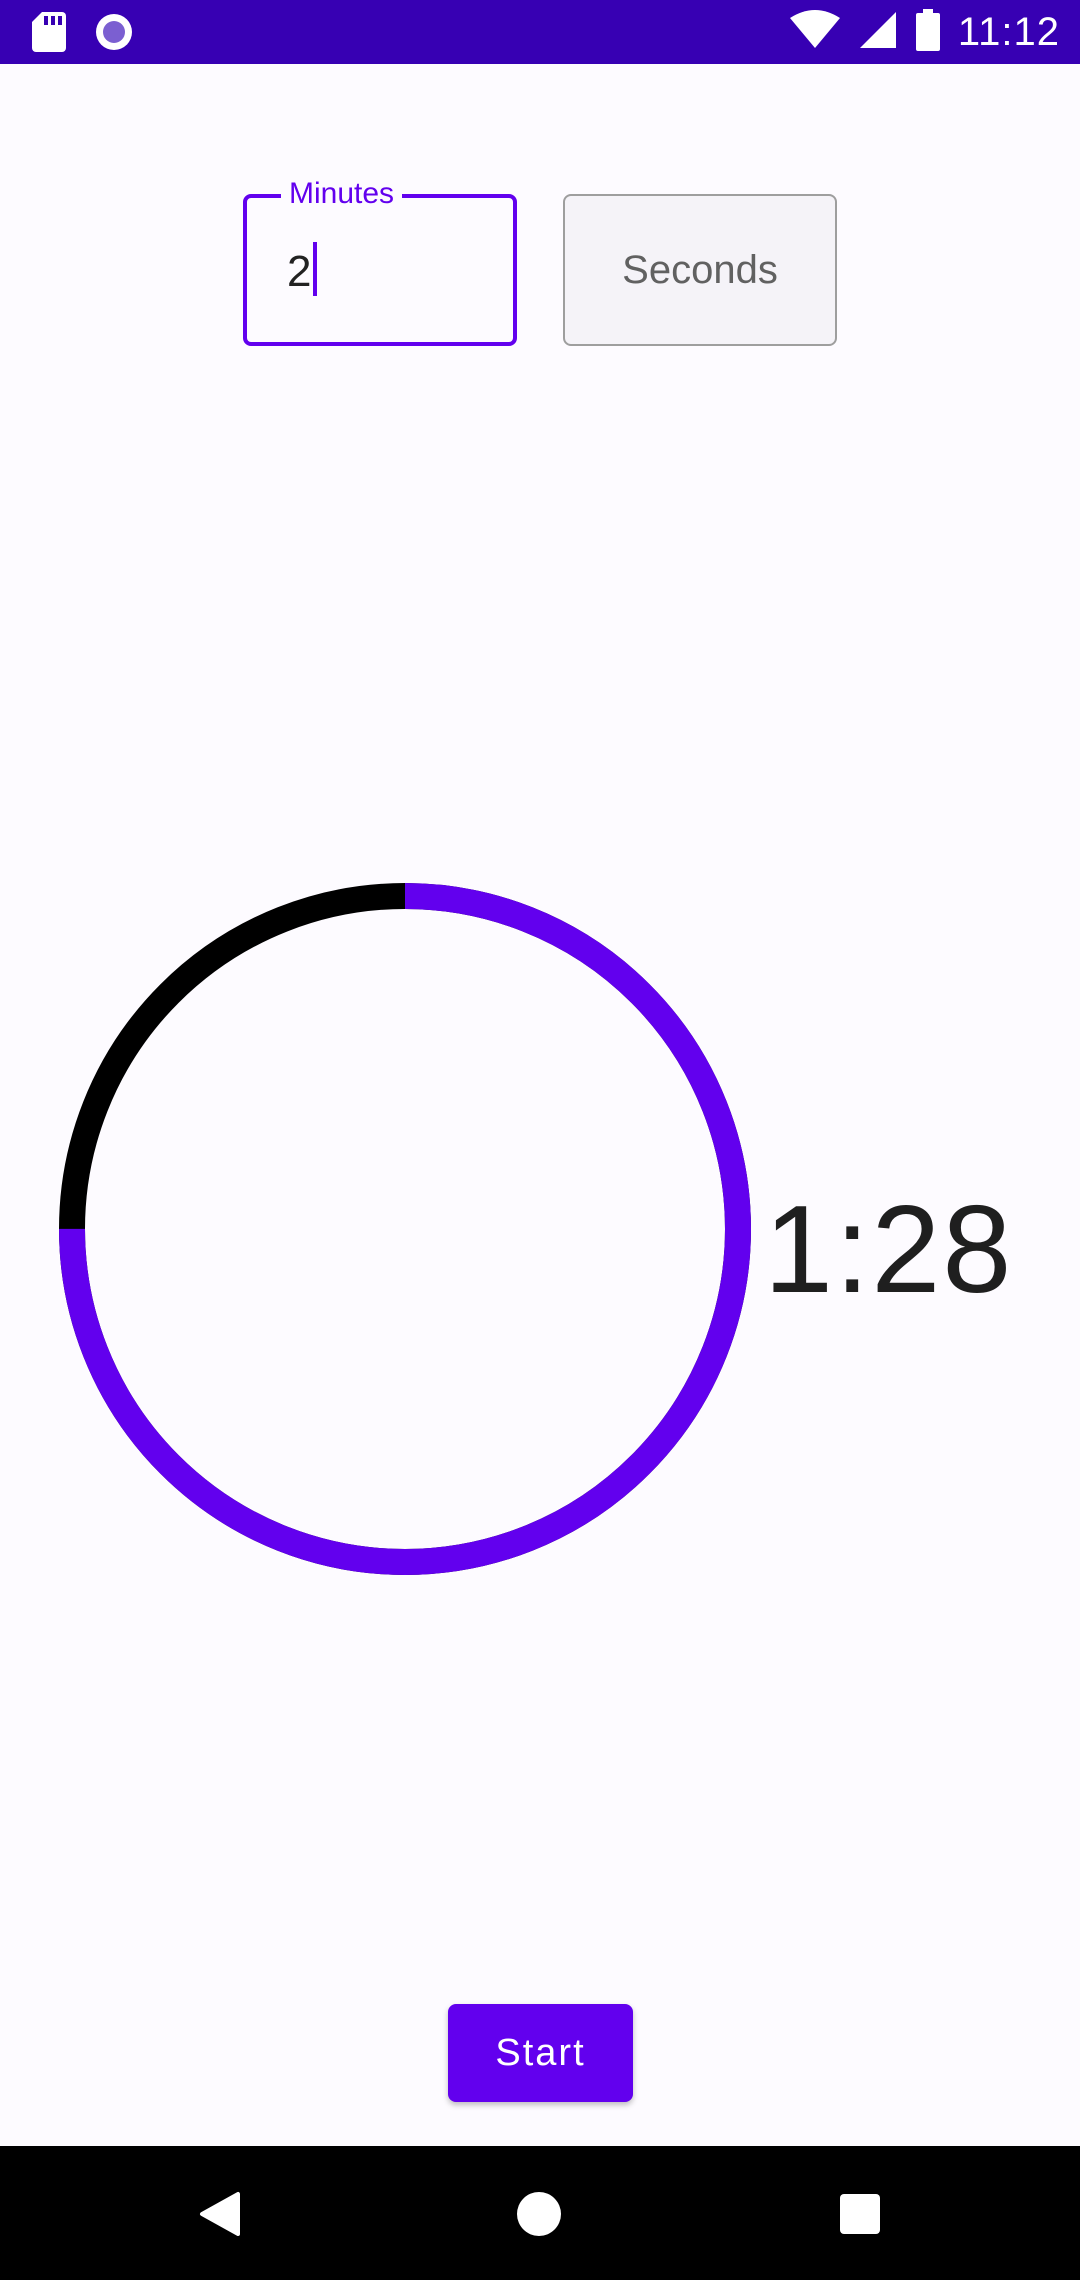 The width and height of the screenshot is (1080, 2280). I want to click on text-caret, so click(315, 269).